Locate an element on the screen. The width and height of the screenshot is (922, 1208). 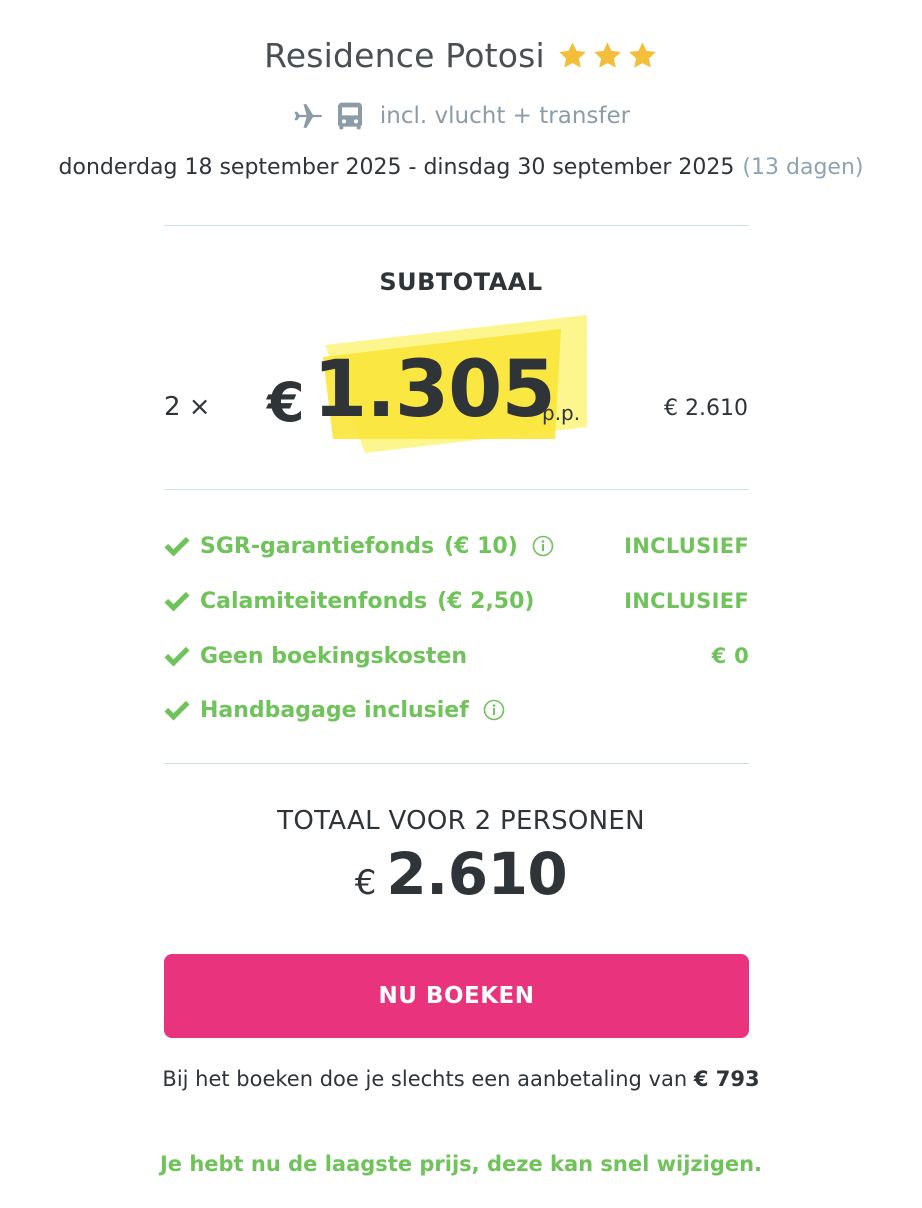
per-person-label: p.p. is located at coordinates (561, 413).